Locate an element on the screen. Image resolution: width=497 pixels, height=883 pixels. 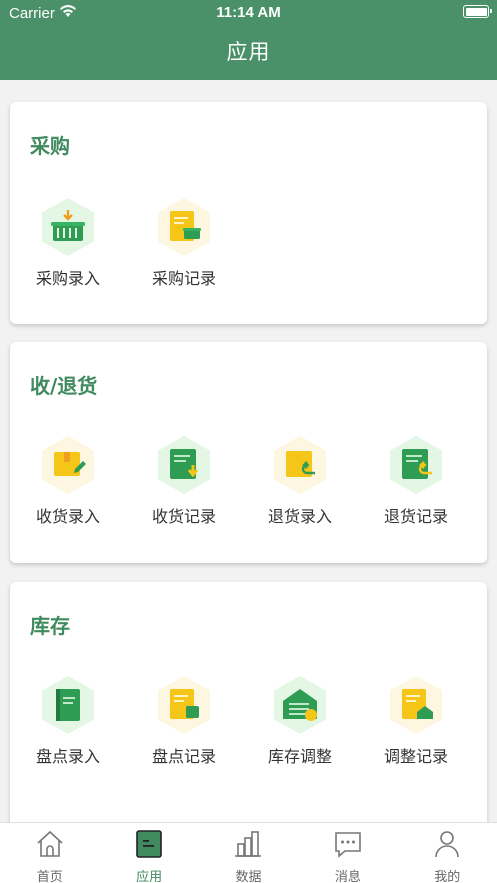
app-item-stocktake-entry: 盘点录入 is located at coordinates (68, 721).